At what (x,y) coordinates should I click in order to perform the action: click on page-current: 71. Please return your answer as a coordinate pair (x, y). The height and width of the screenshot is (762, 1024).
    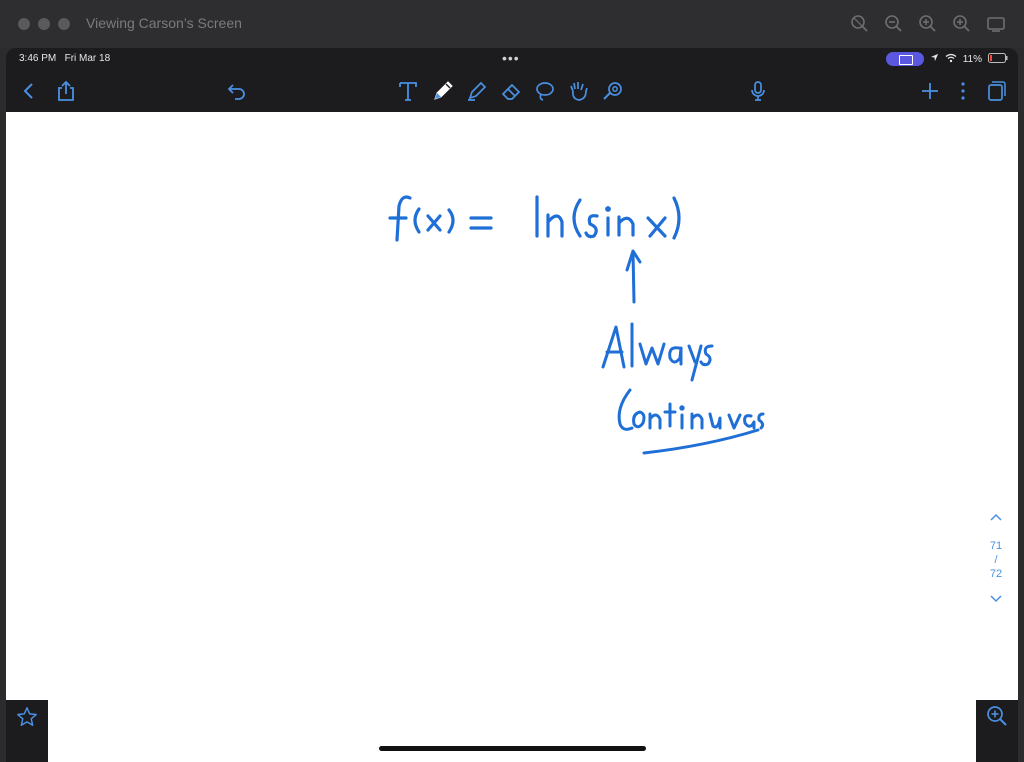
    Looking at the image, I should click on (996, 546).